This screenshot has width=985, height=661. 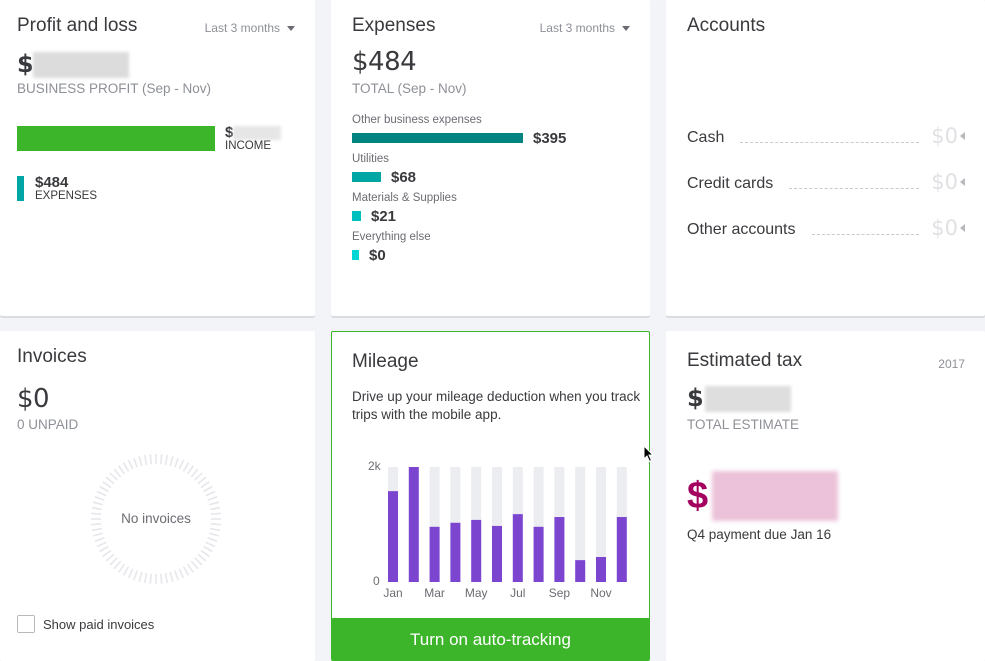 I want to click on bar-apr, so click(x=455, y=552).